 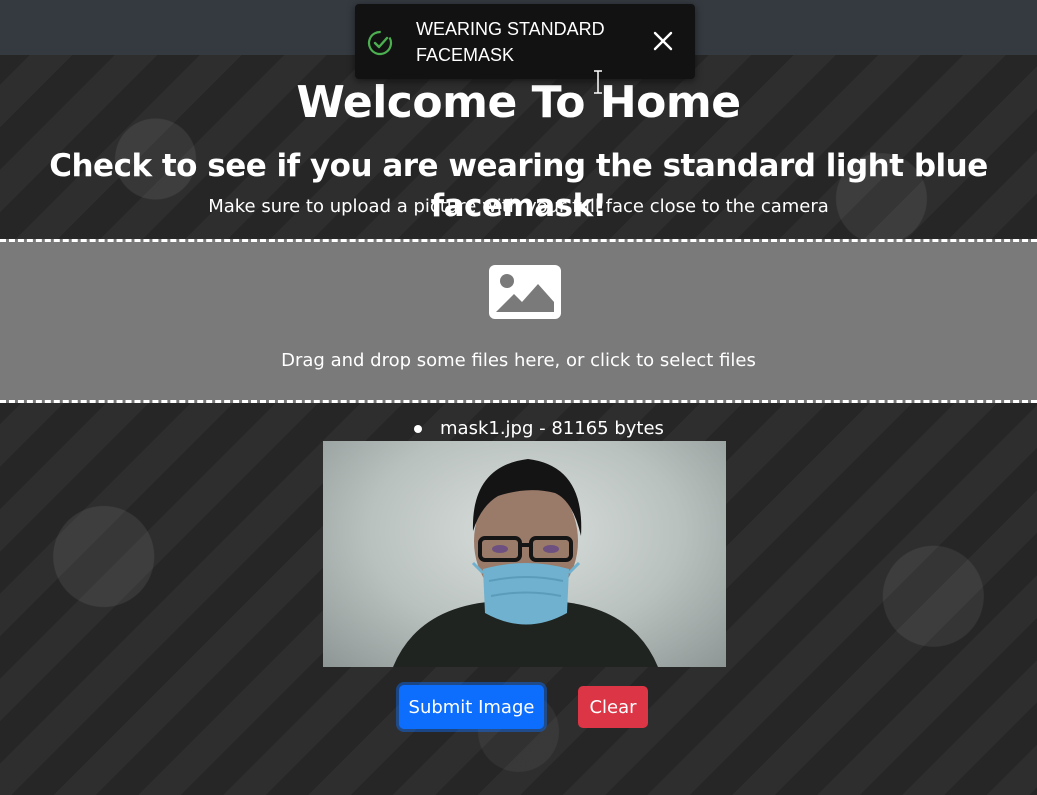 I want to click on list-bullet, so click(x=418, y=429).